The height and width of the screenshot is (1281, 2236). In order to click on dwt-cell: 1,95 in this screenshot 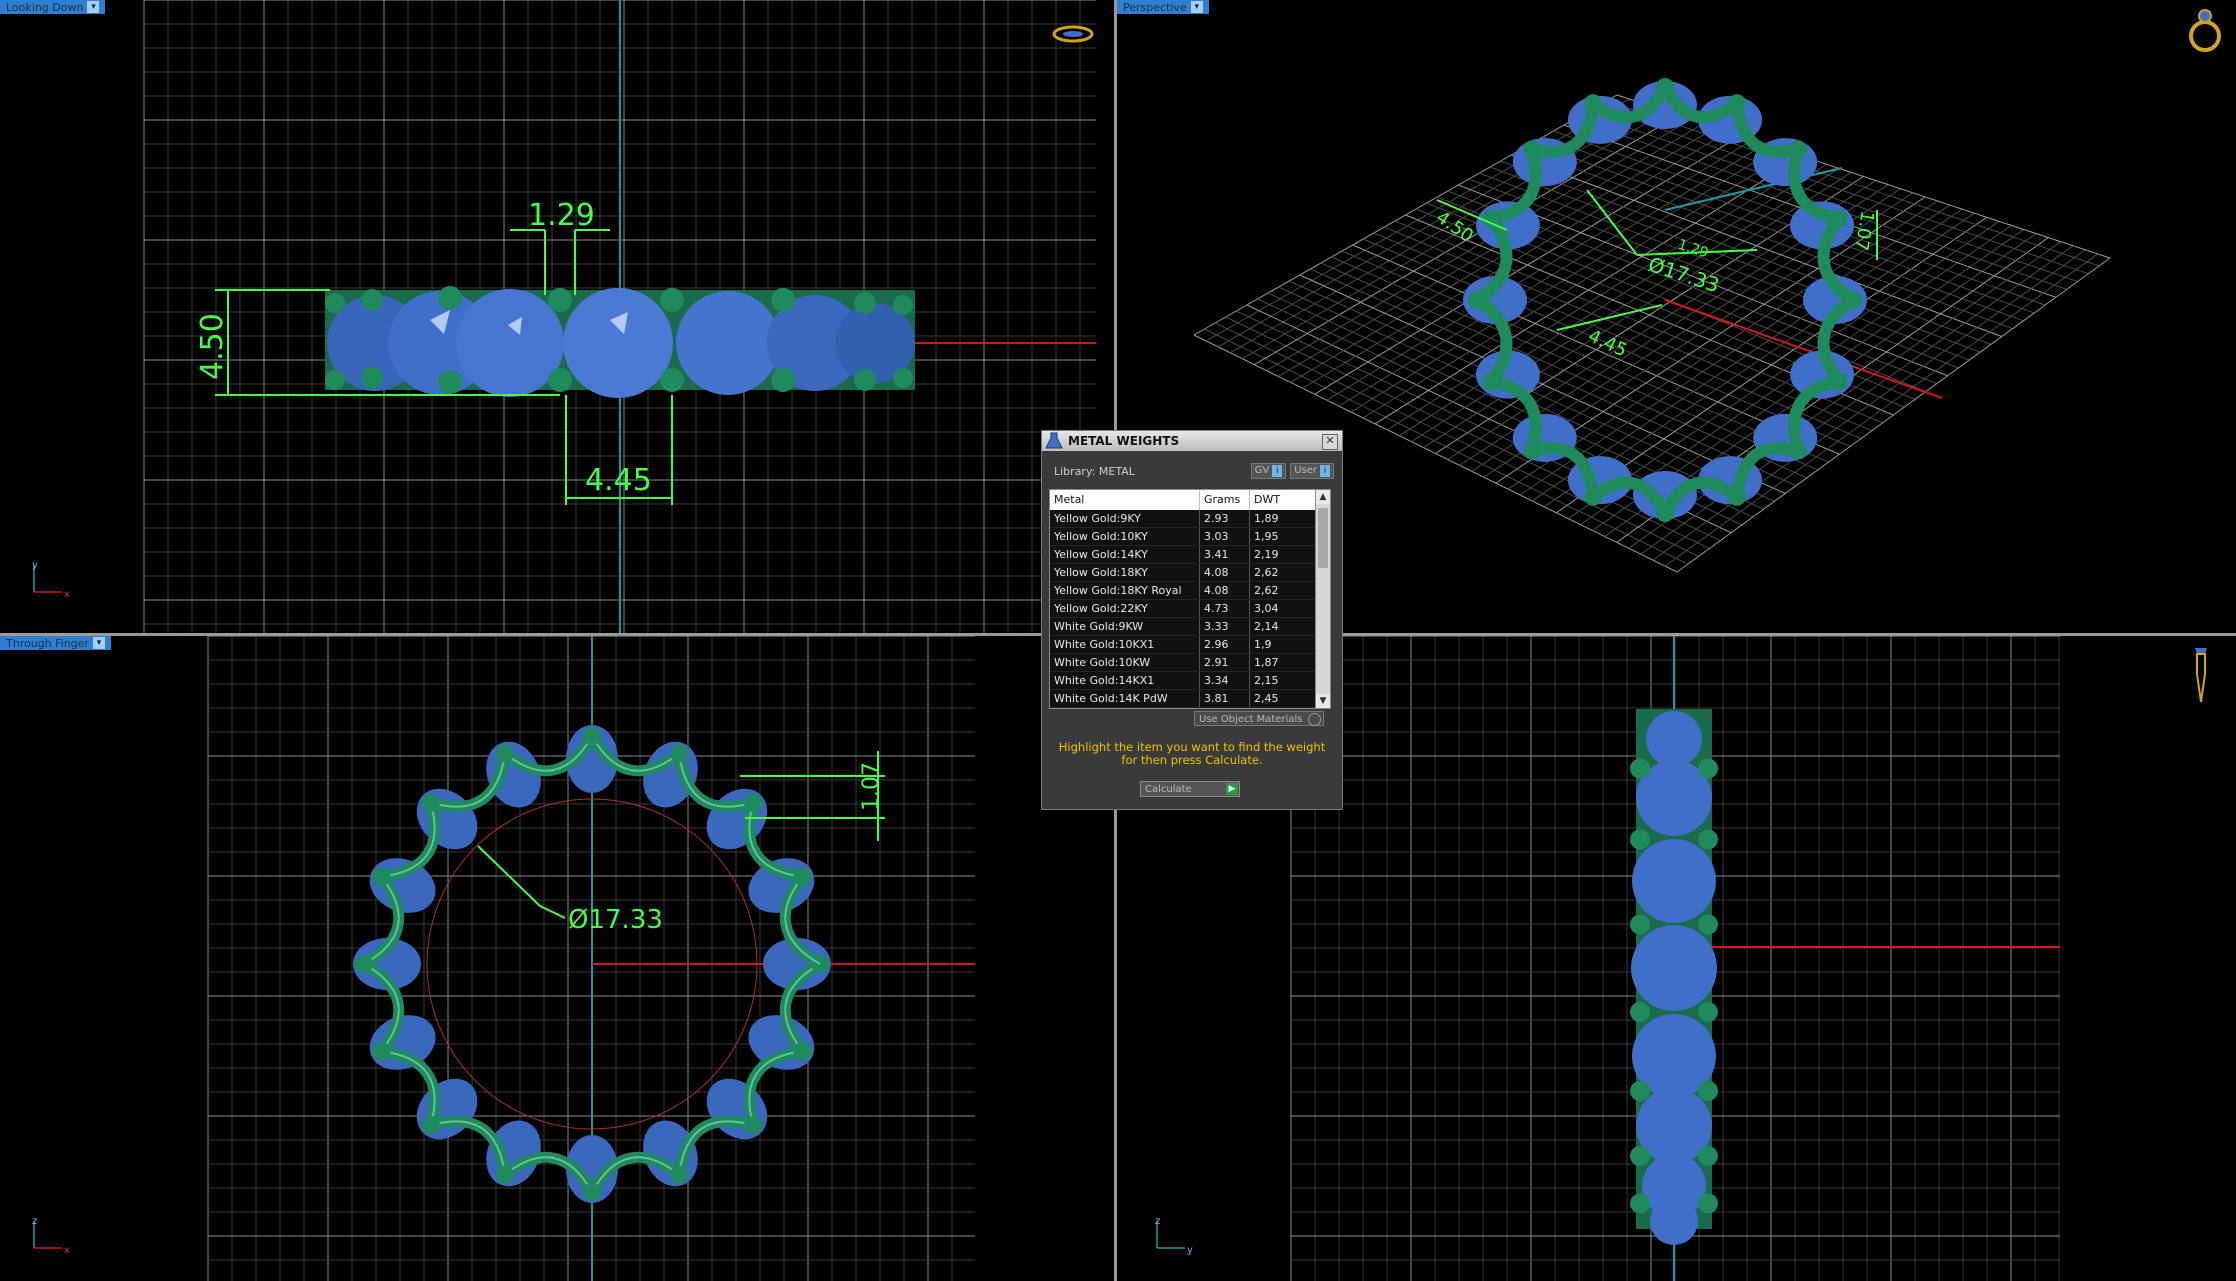, I will do `click(1283, 536)`.